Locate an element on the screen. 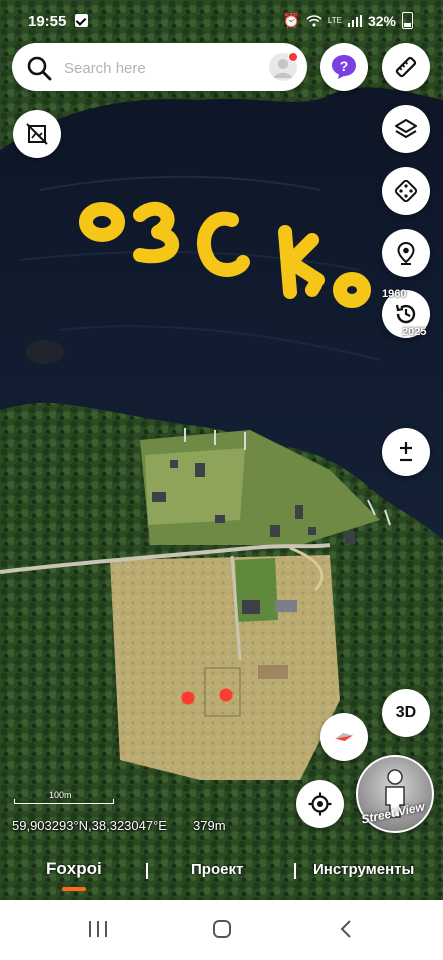 This screenshot has height=960, width=443. wifi-icon is located at coordinates (314, 20).